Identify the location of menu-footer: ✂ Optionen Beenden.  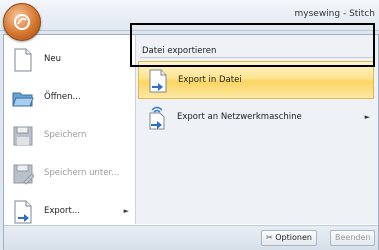
(191, 237).